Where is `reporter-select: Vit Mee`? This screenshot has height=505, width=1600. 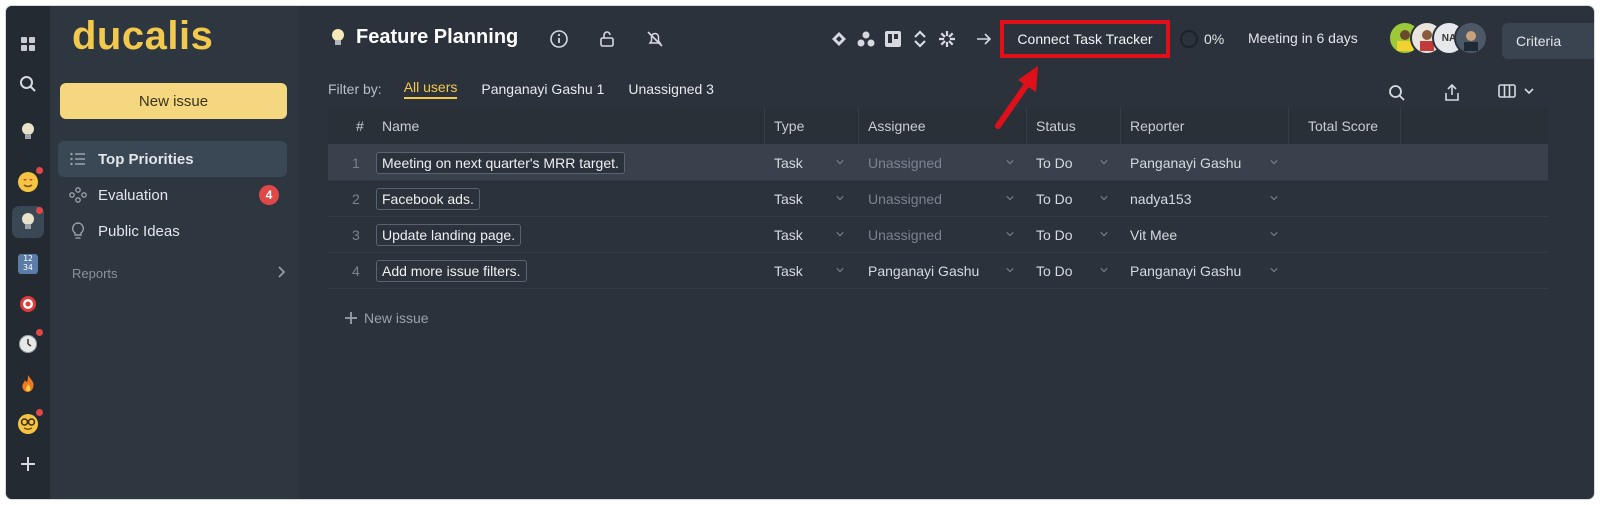
reporter-select: Vit Mee is located at coordinates (1153, 234).